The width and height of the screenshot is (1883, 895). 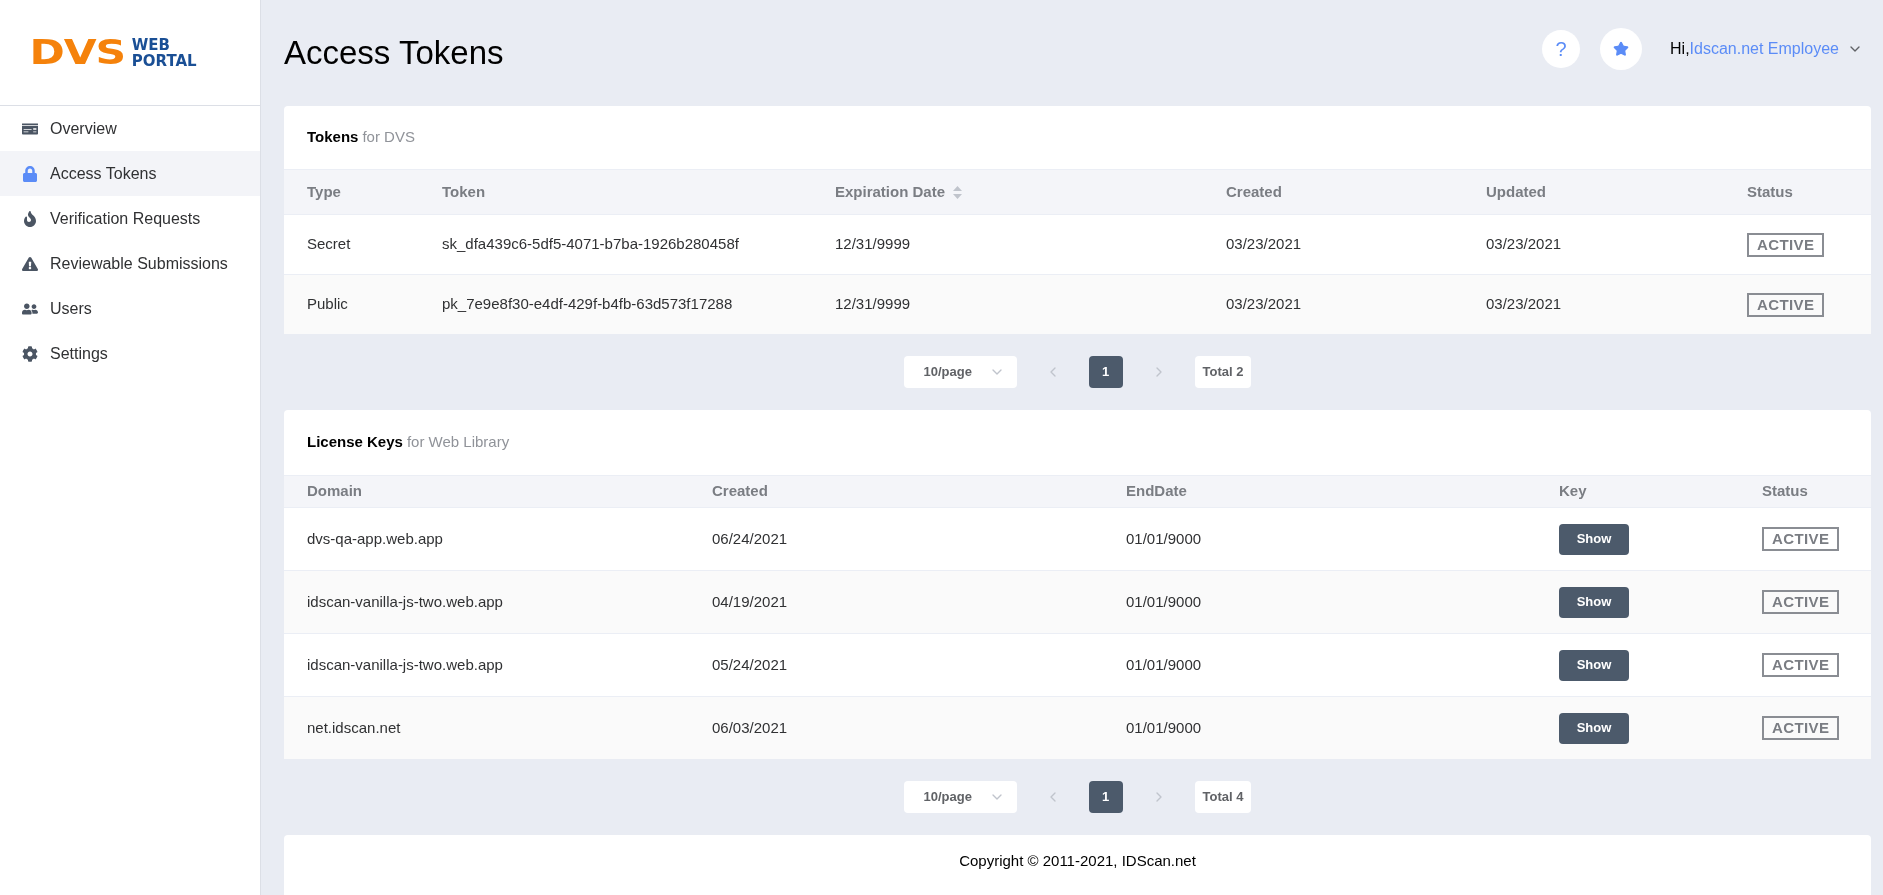 What do you see at coordinates (750, 601) in the screenshot?
I see `table-cell-text: 04/19/2021` at bounding box center [750, 601].